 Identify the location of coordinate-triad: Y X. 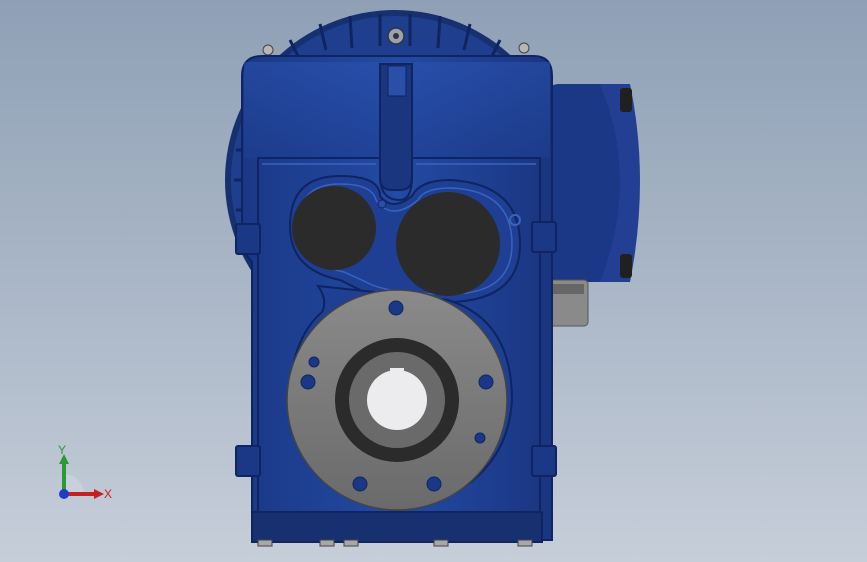
(85, 472).